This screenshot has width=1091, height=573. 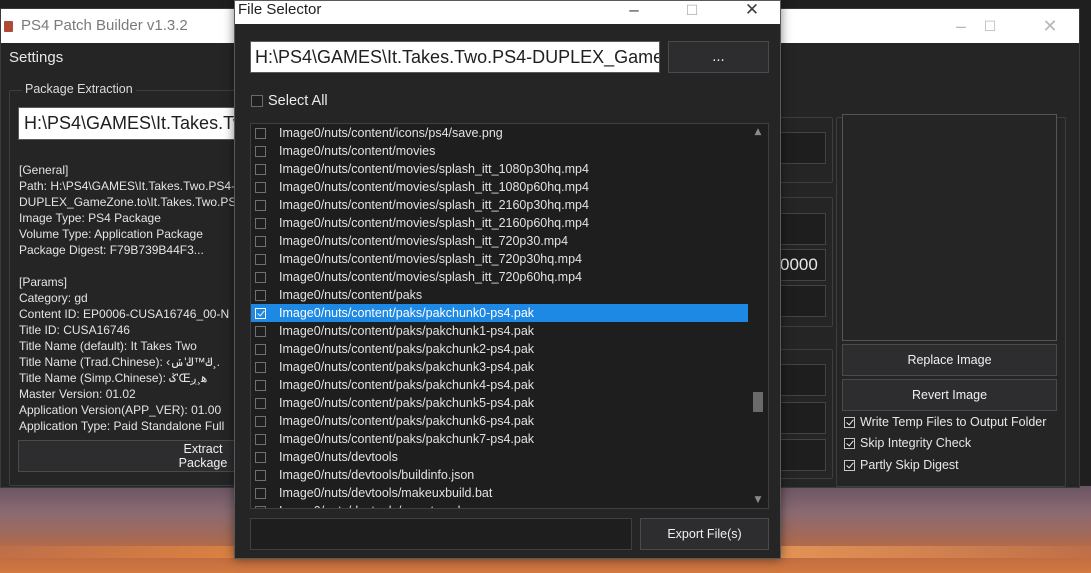 I want to click on info-line: Master Version: 01.02, so click(x=77, y=394).